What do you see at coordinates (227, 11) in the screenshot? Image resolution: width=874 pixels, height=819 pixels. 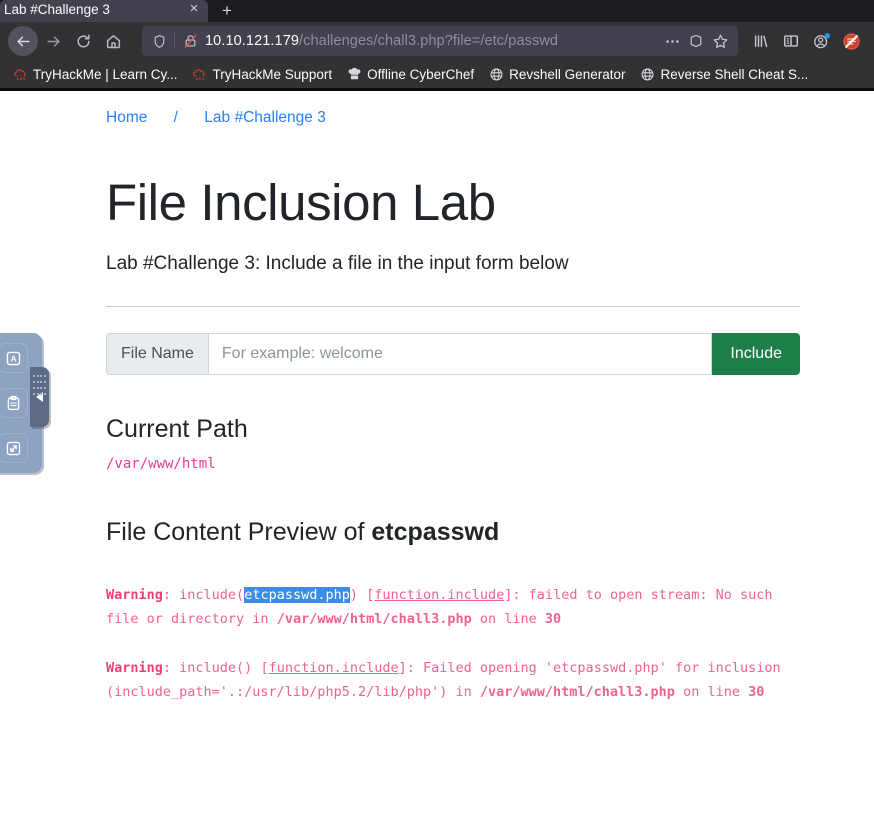 I see `new-tab-button: +` at bounding box center [227, 11].